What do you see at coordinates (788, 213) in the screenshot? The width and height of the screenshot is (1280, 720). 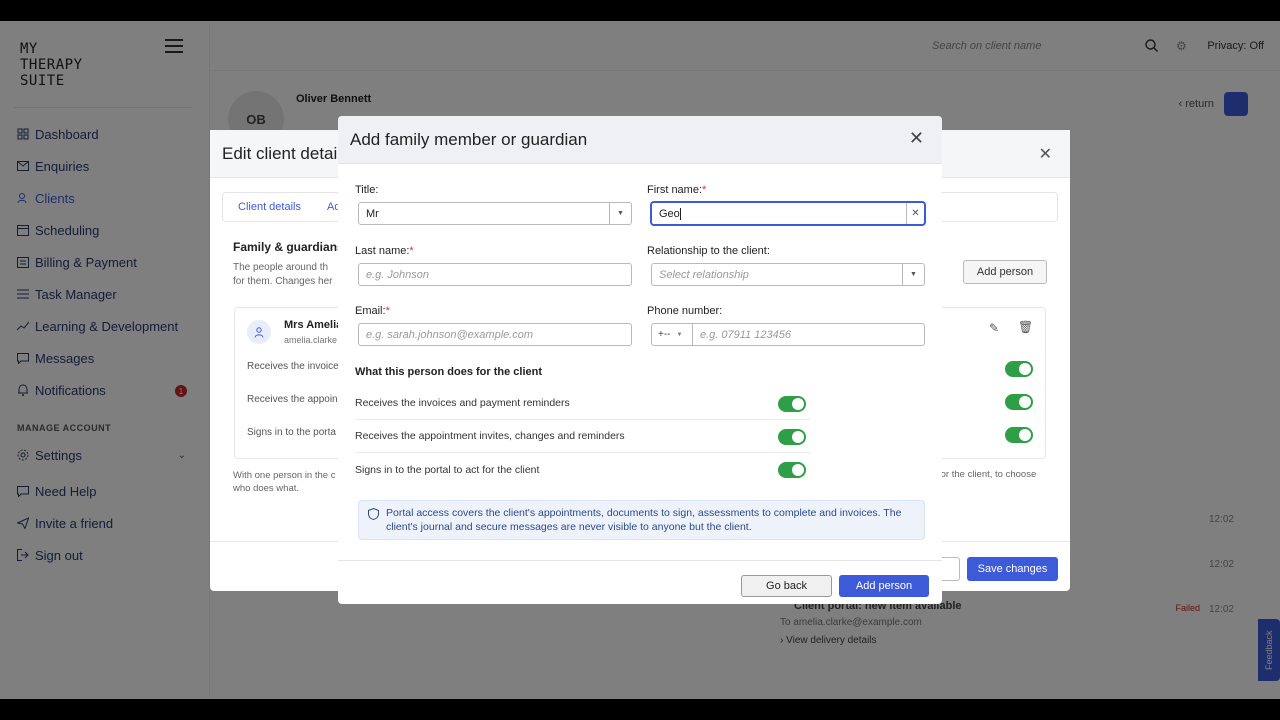 I see `first-name-field: Geo ✕` at bounding box center [788, 213].